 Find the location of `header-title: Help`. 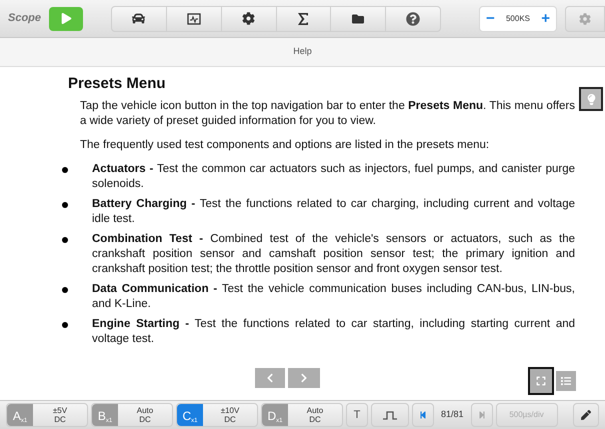

header-title: Help is located at coordinates (302, 51).